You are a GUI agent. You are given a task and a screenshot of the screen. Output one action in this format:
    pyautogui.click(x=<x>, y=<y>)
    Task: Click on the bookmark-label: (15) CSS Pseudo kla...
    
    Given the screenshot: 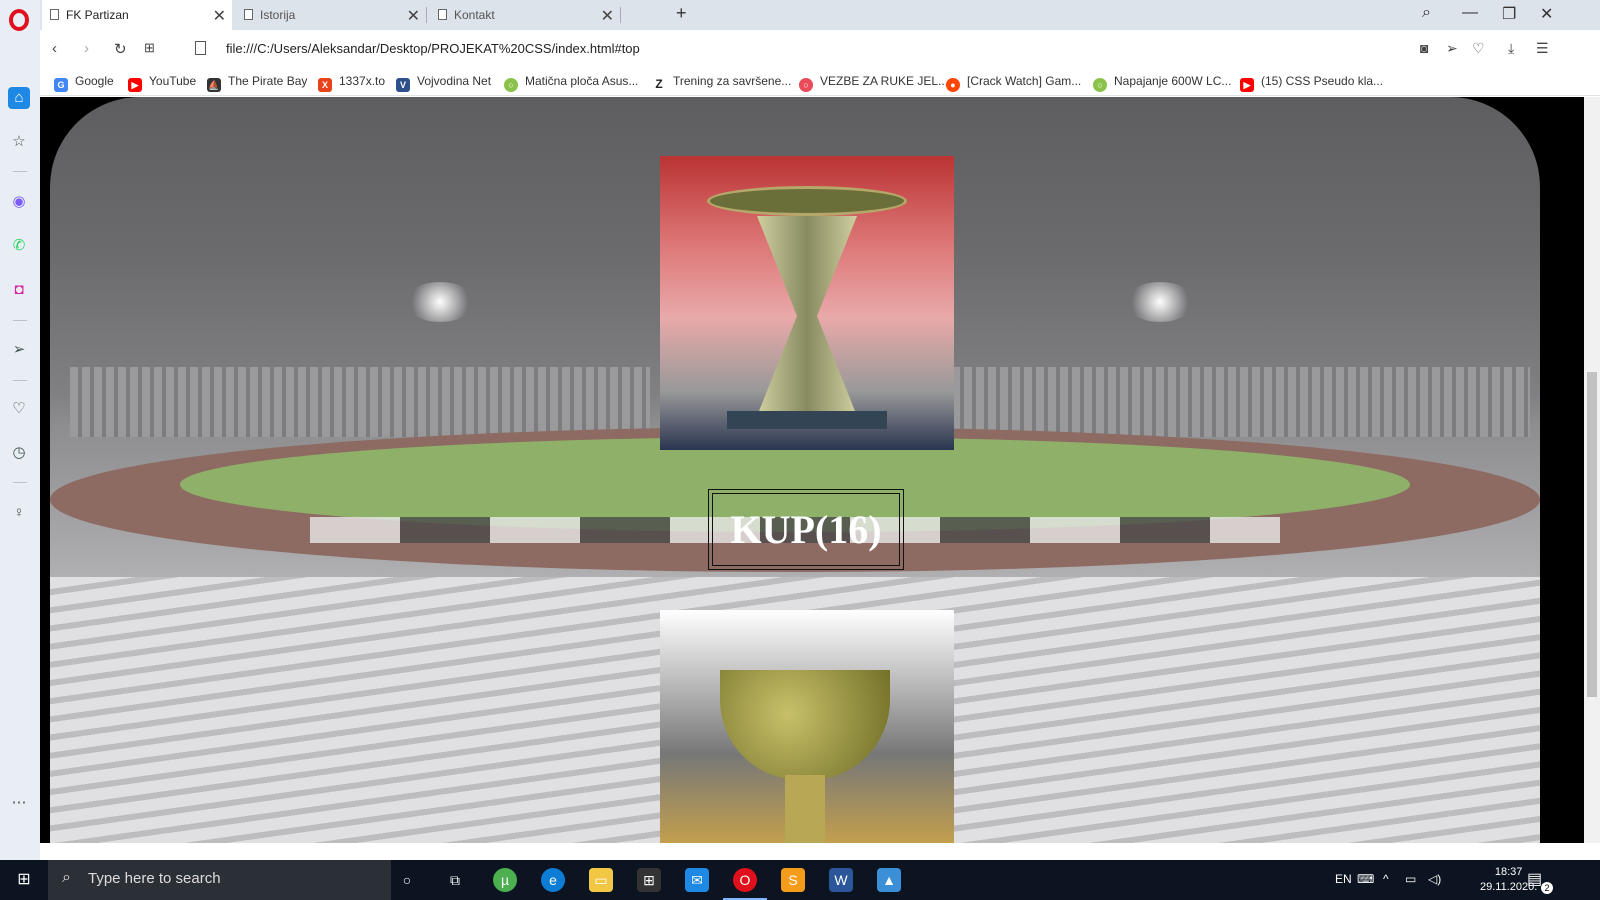 What is the action you would take?
    pyautogui.click(x=1322, y=81)
    